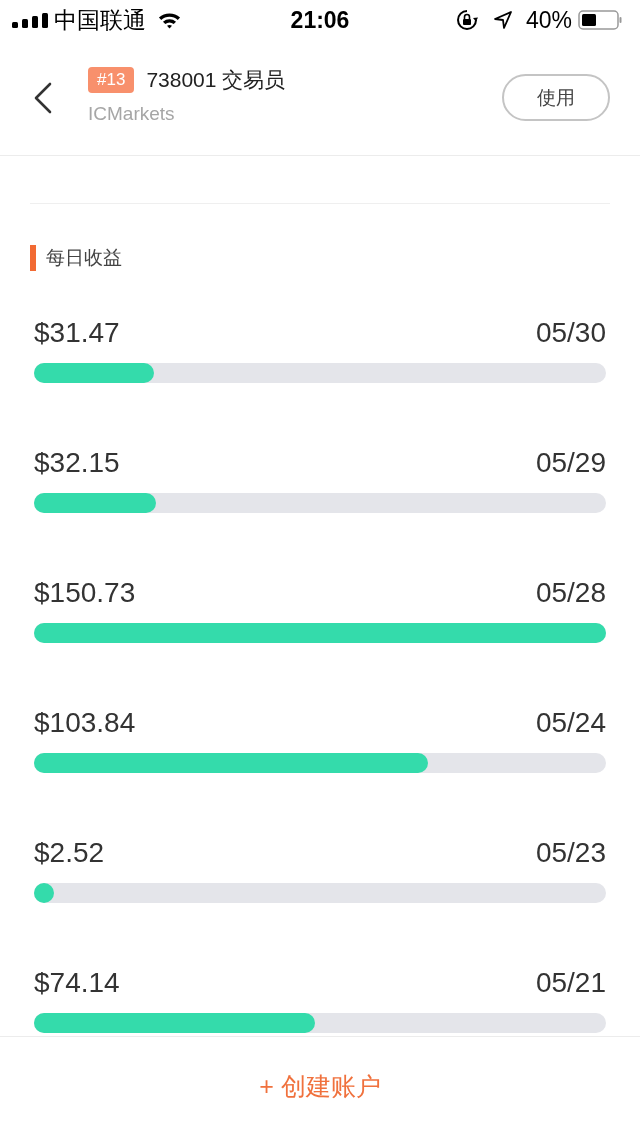 Image resolution: width=640 pixels, height=1136 pixels. Describe the element at coordinates (30, 20) in the screenshot. I see `signal-icon` at that location.